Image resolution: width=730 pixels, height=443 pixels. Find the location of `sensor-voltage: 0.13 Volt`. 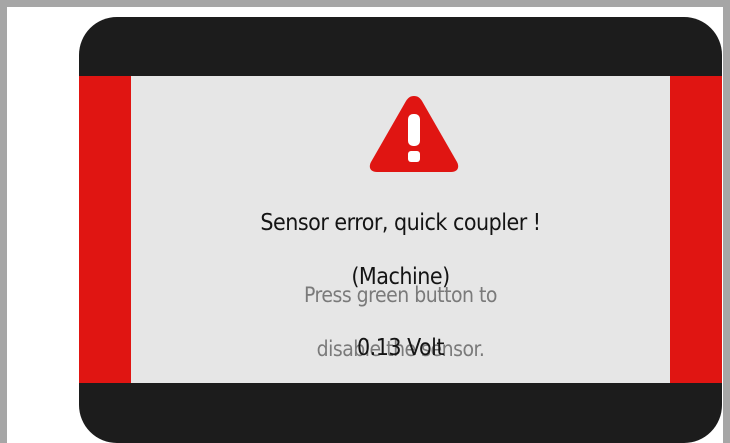

sensor-voltage: 0.13 Volt is located at coordinates (400, 348).